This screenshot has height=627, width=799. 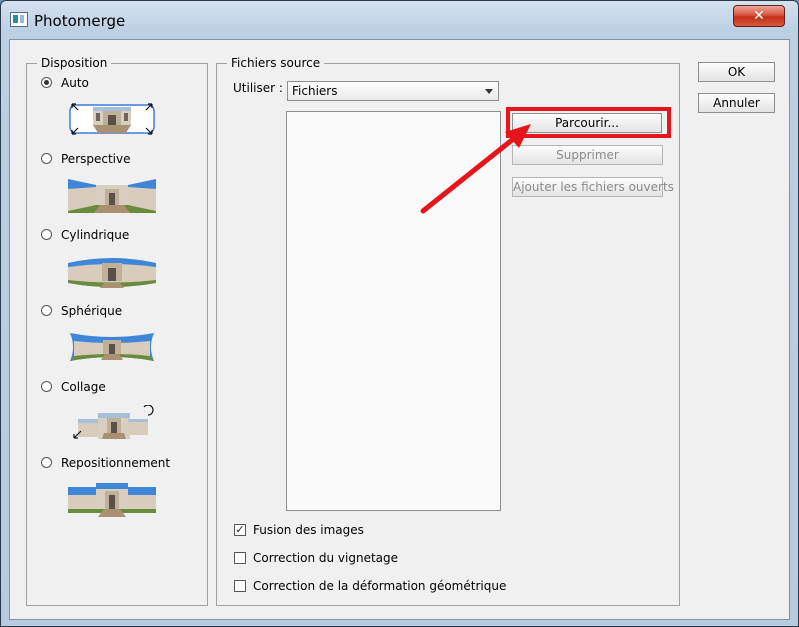 What do you see at coordinates (96, 159) in the screenshot?
I see `radio-label-perspective: Perspective` at bounding box center [96, 159].